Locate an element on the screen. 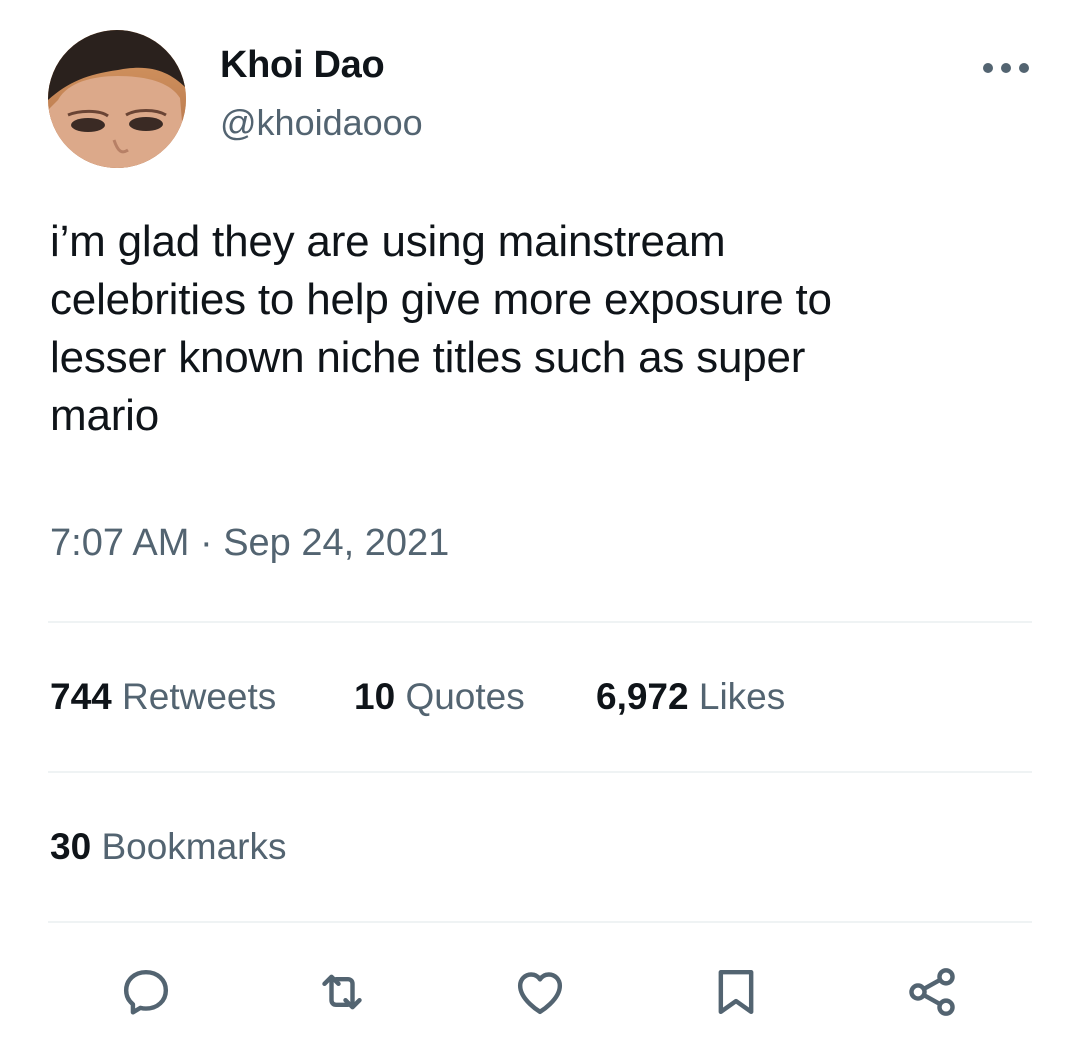 The height and width of the screenshot is (1059, 1080). retweets-count: 744 is located at coordinates (81, 696).